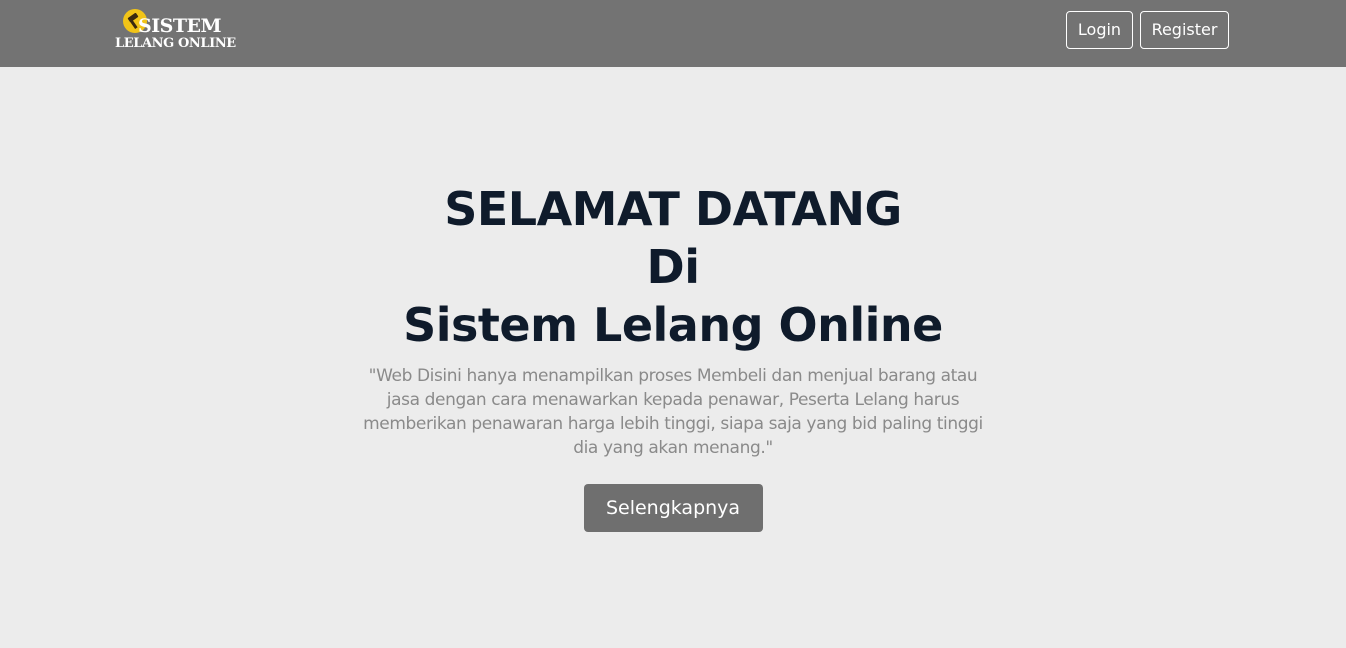 The height and width of the screenshot is (648, 1346). What do you see at coordinates (673, 33) in the screenshot?
I see `top-navbar: SISTEM LELANG ONLINE Login Register` at bounding box center [673, 33].